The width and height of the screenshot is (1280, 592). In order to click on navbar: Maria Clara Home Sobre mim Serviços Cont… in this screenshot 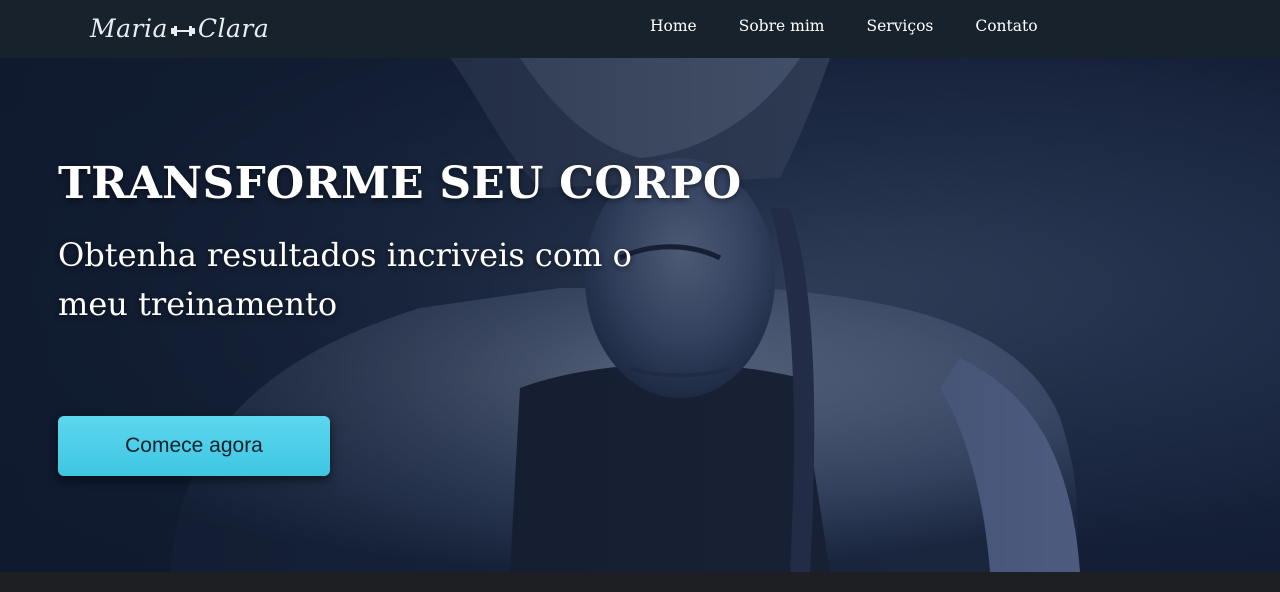, I will do `click(640, 29)`.